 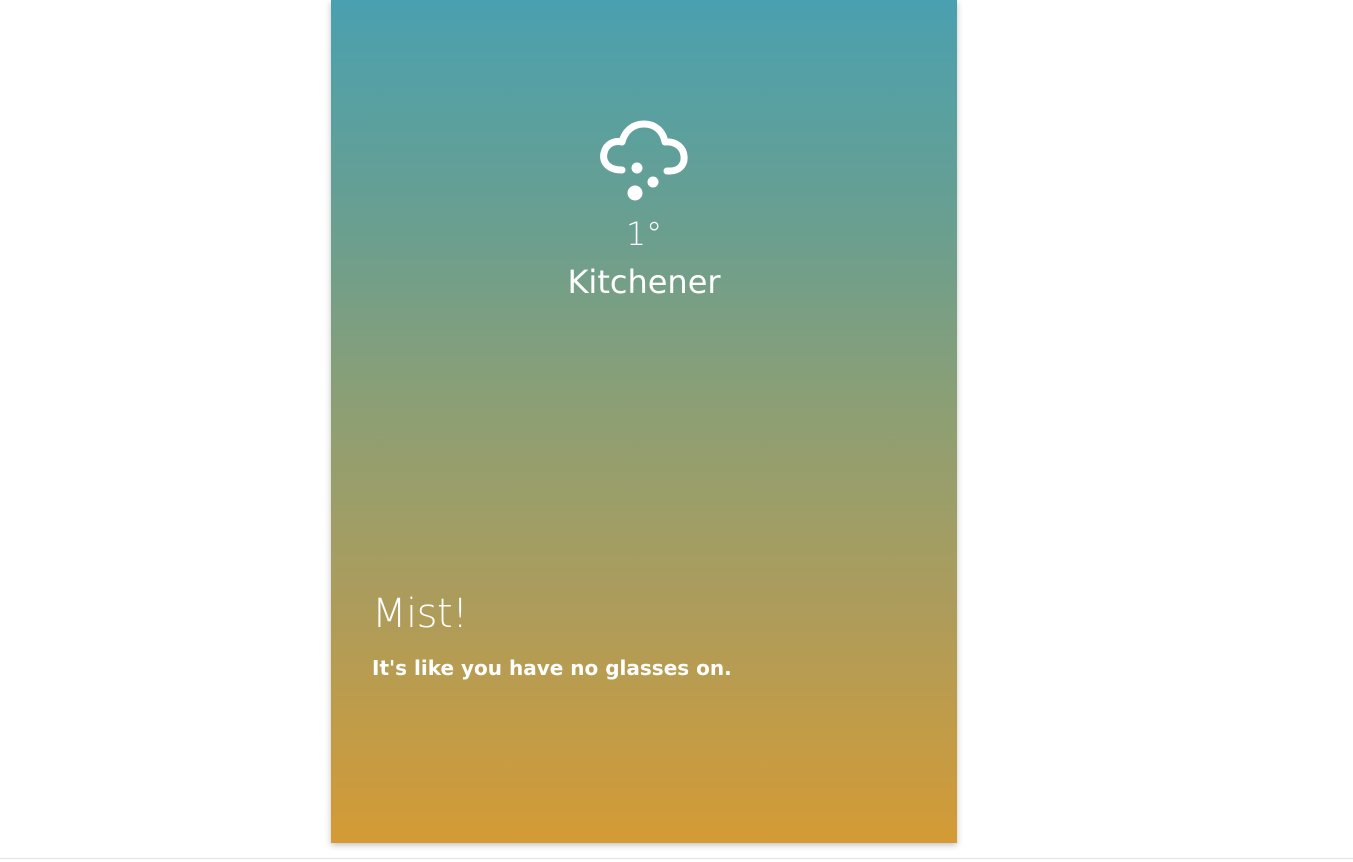 What do you see at coordinates (420, 614) in the screenshot?
I see `weather-condition: Mist!` at bounding box center [420, 614].